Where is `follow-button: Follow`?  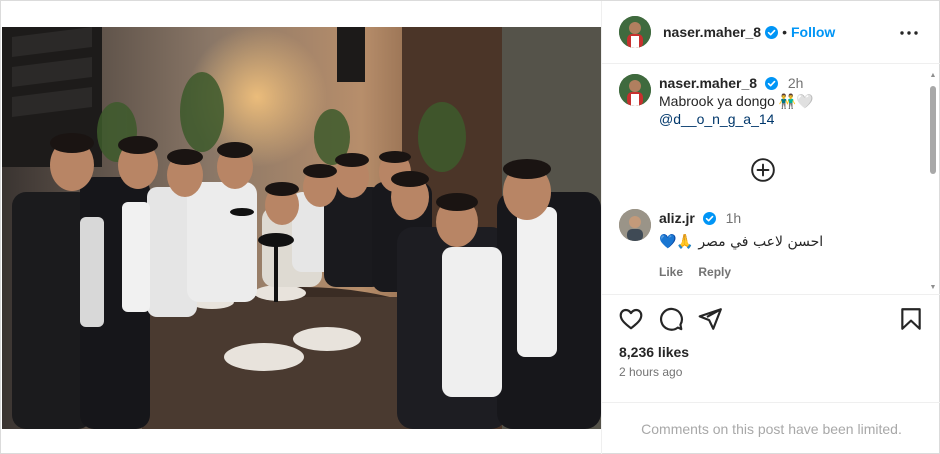
follow-button: Follow is located at coordinates (813, 32).